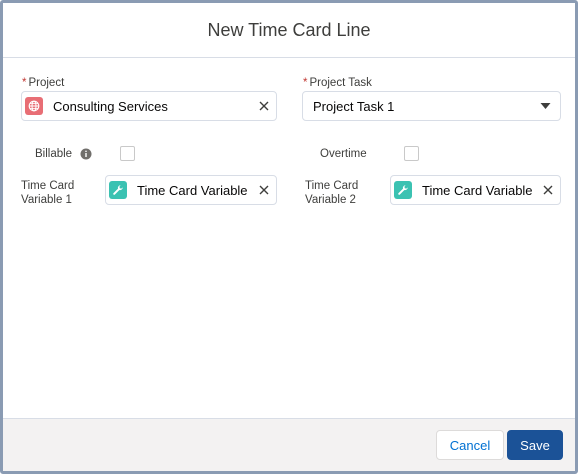  I want to click on variable2-lookup-field: Time Card Variable 2, so click(475, 190).